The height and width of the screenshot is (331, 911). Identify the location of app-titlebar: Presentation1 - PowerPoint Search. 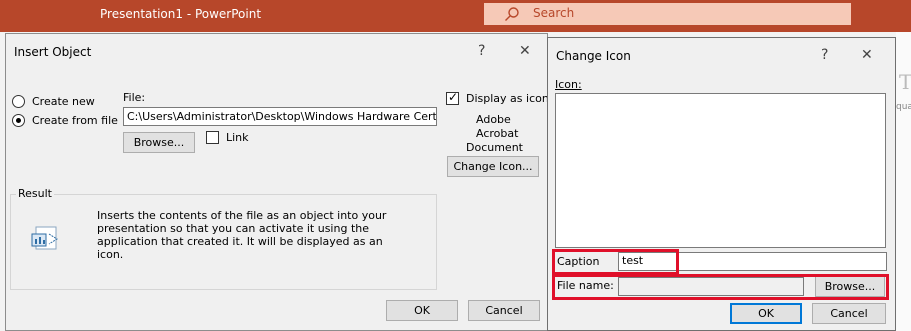
(455, 16).